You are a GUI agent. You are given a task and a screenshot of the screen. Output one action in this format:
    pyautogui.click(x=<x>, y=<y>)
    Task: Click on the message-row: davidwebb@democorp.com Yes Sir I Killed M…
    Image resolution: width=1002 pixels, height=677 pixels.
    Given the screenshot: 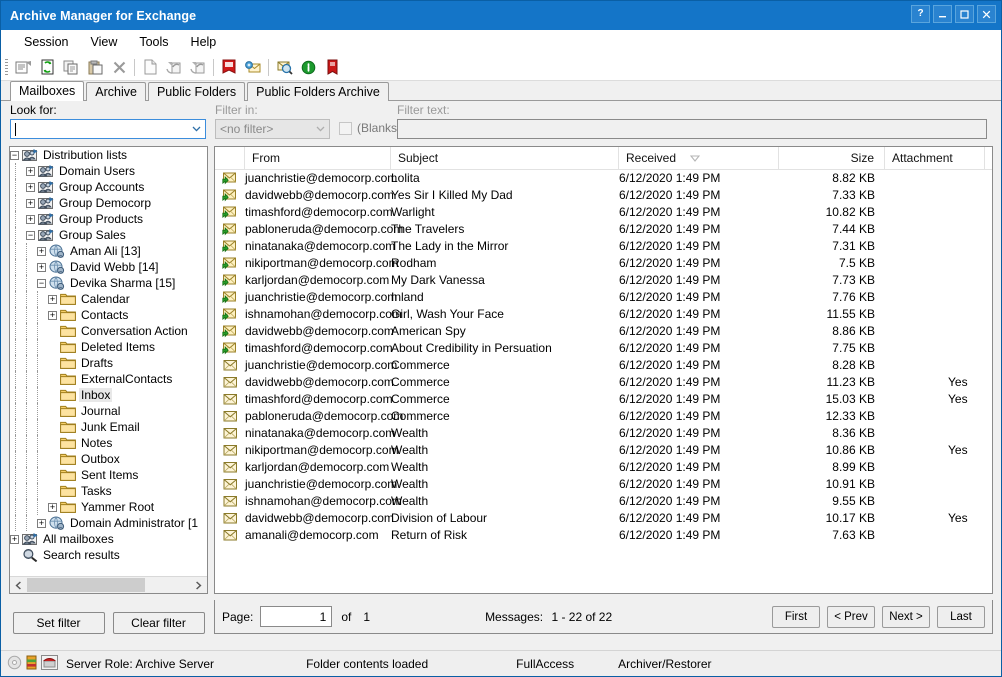 What is the action you would take?
    pyautogui.click(x=603, y=194)
    